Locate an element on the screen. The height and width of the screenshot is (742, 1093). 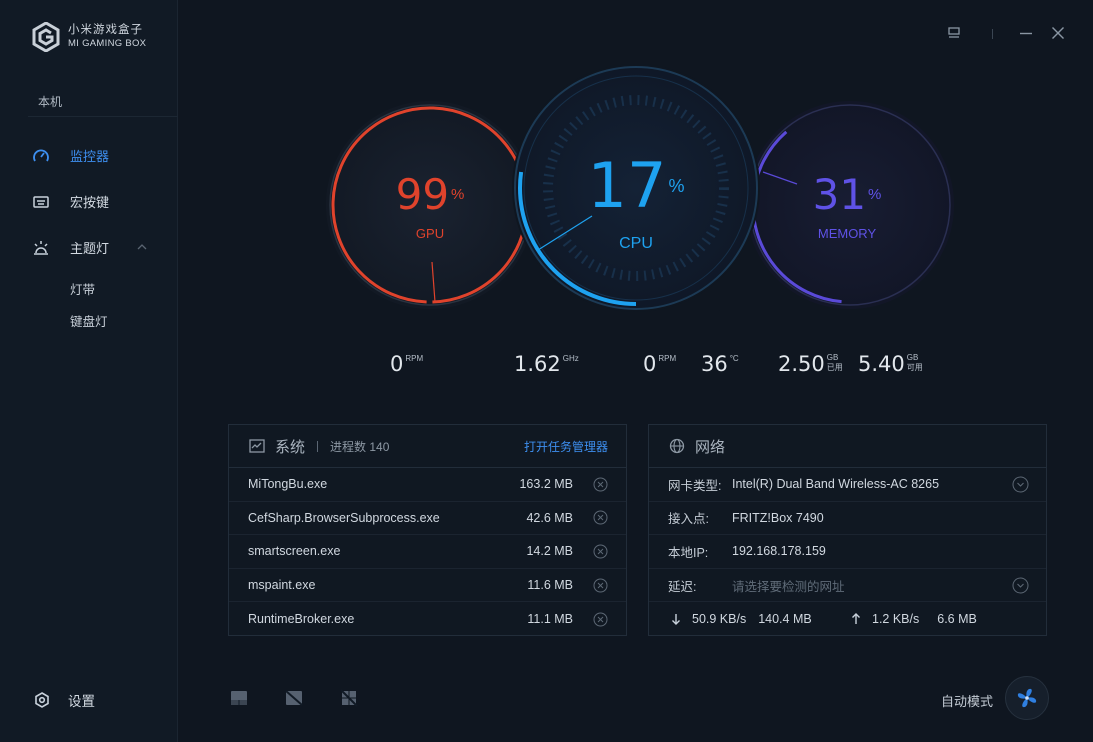
settings-icon is located at coordinates (42, 700).